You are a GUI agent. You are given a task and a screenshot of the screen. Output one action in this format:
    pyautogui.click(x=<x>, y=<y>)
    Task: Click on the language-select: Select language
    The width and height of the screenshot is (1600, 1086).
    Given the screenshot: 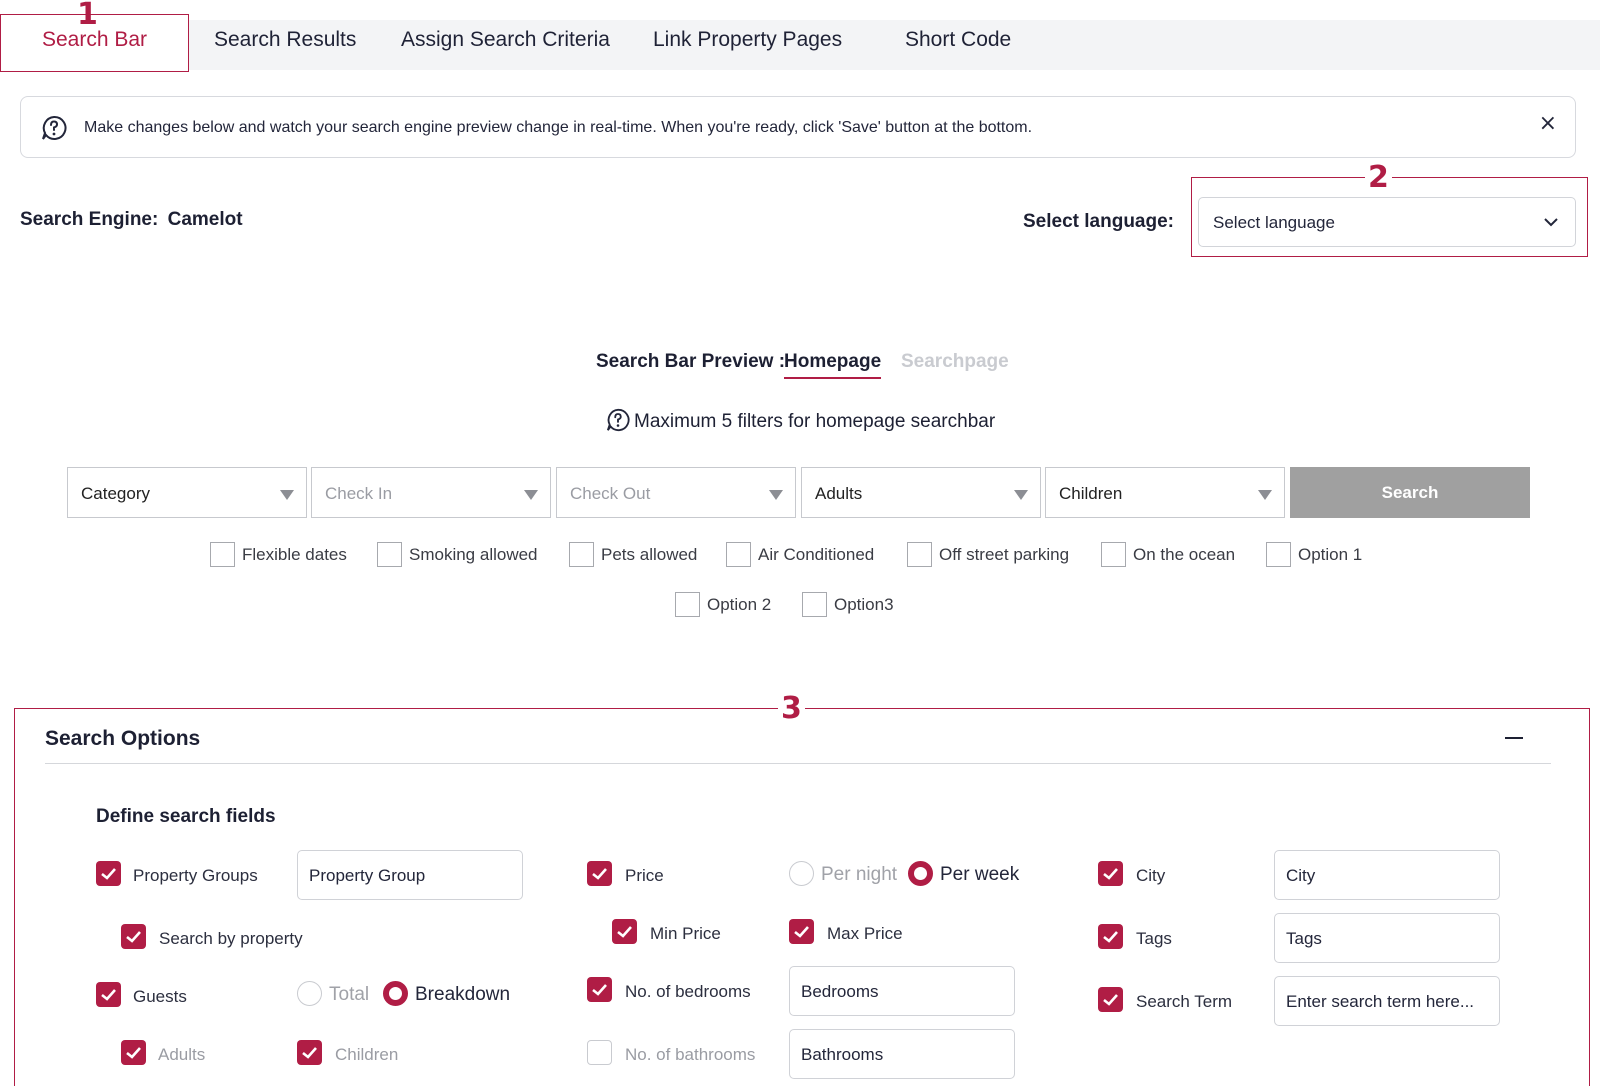 What is the action you would take?
    pyautogui.click(x=1387, y=222)
    